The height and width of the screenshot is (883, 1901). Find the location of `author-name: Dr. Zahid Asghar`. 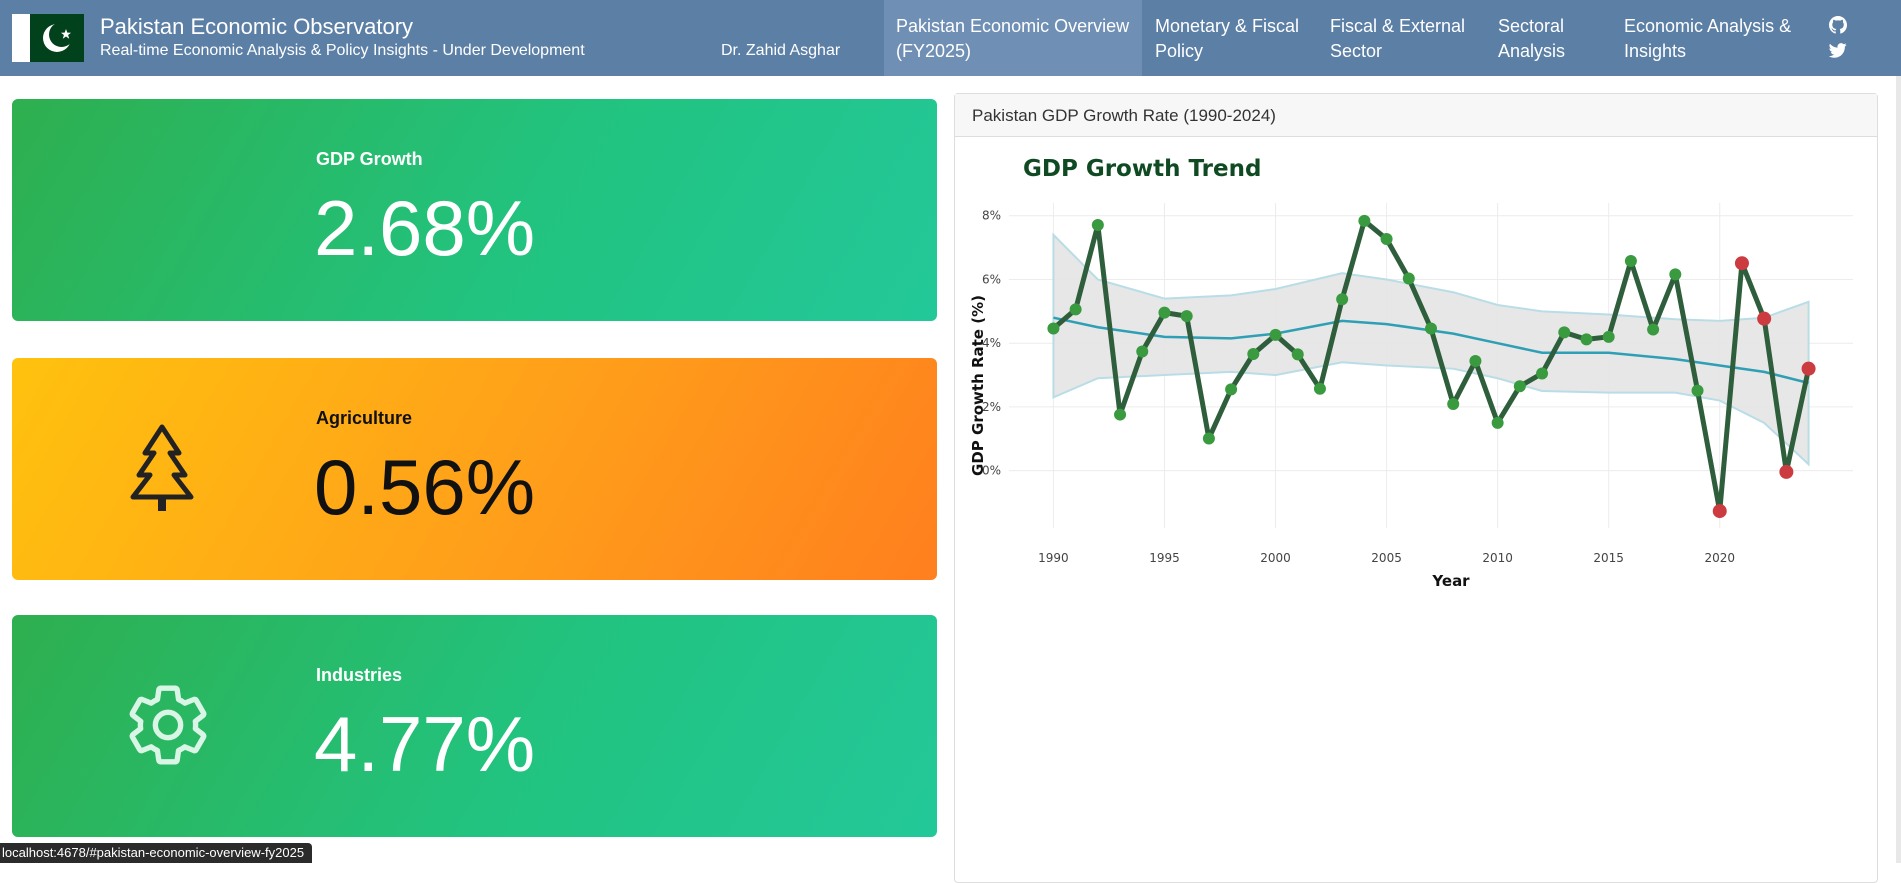

author-name: Dr. Zahid Asghar is located at coordinates (781, 50).